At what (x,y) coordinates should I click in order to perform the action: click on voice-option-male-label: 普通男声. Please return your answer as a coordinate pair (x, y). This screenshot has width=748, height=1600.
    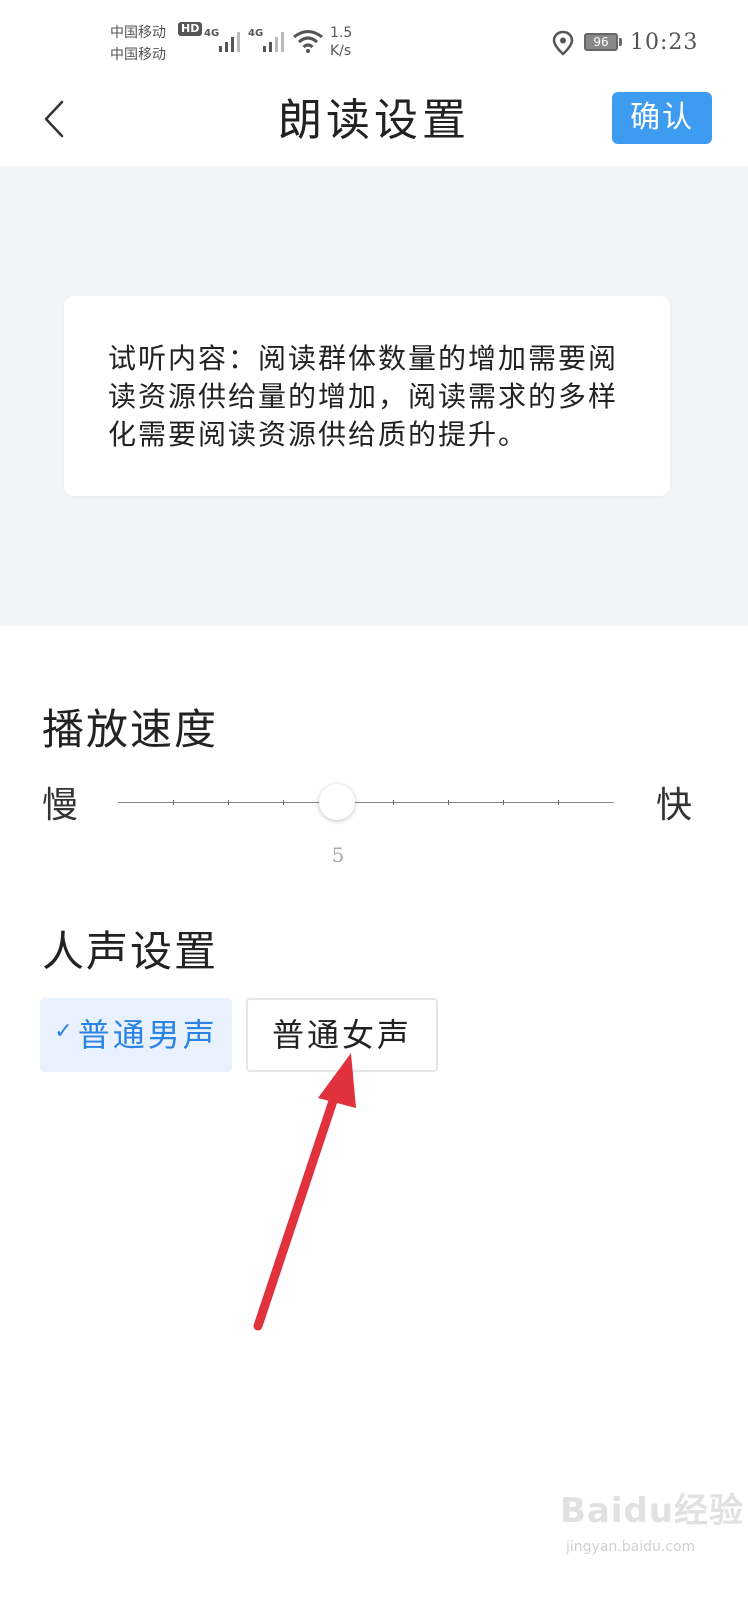
    Looking at the image, I should click on (147, 1035).